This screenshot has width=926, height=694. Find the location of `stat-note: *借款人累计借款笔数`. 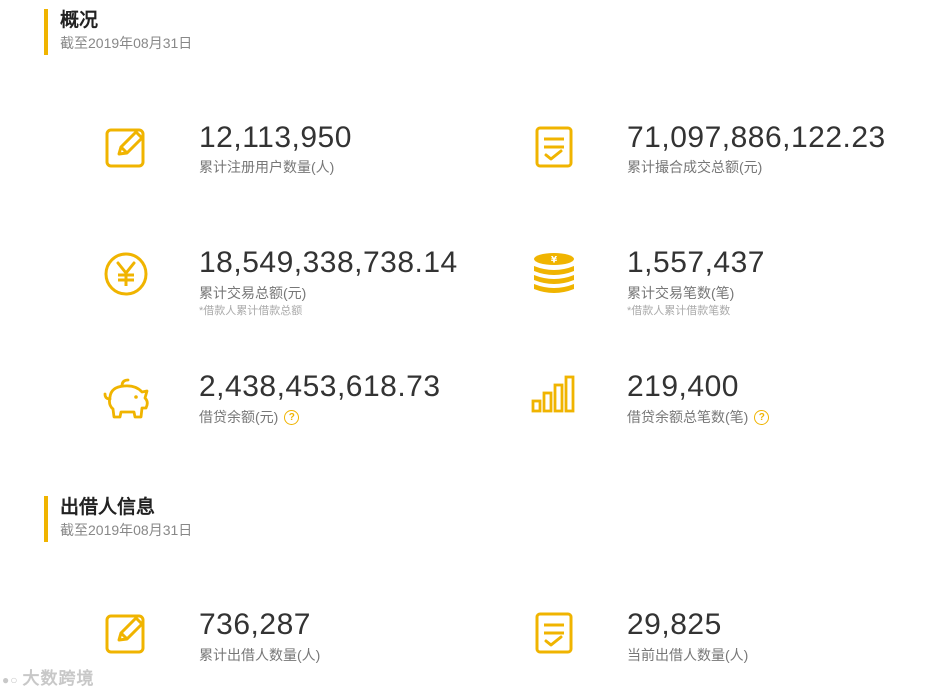

stat-note: *借款人累计借款笔数 is located at coordinates (679, 311).